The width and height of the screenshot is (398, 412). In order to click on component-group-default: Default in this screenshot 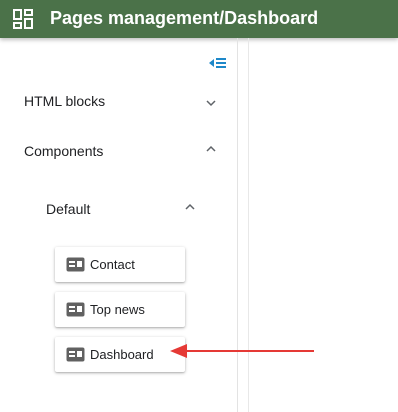, I will do `click(68, 209)`.